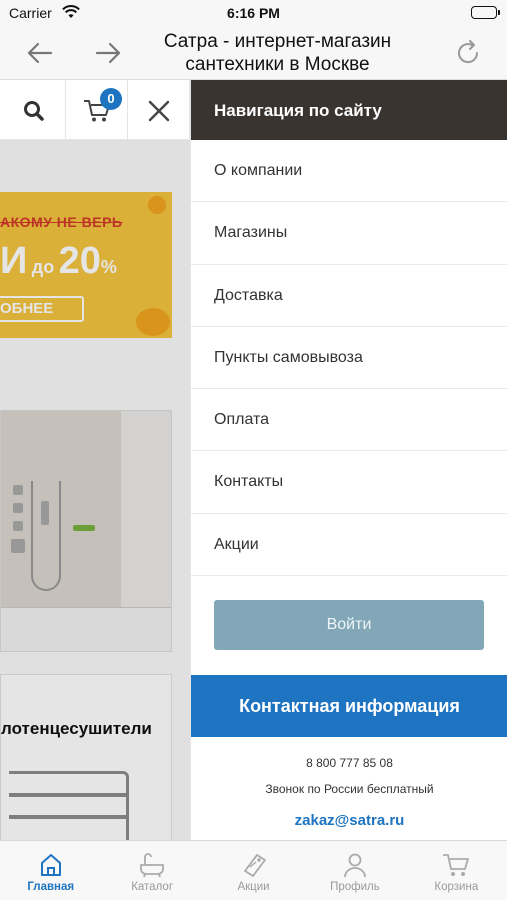 This screenshot has height=900, width=507. I want to click on battery-icon, so click(485, 12).